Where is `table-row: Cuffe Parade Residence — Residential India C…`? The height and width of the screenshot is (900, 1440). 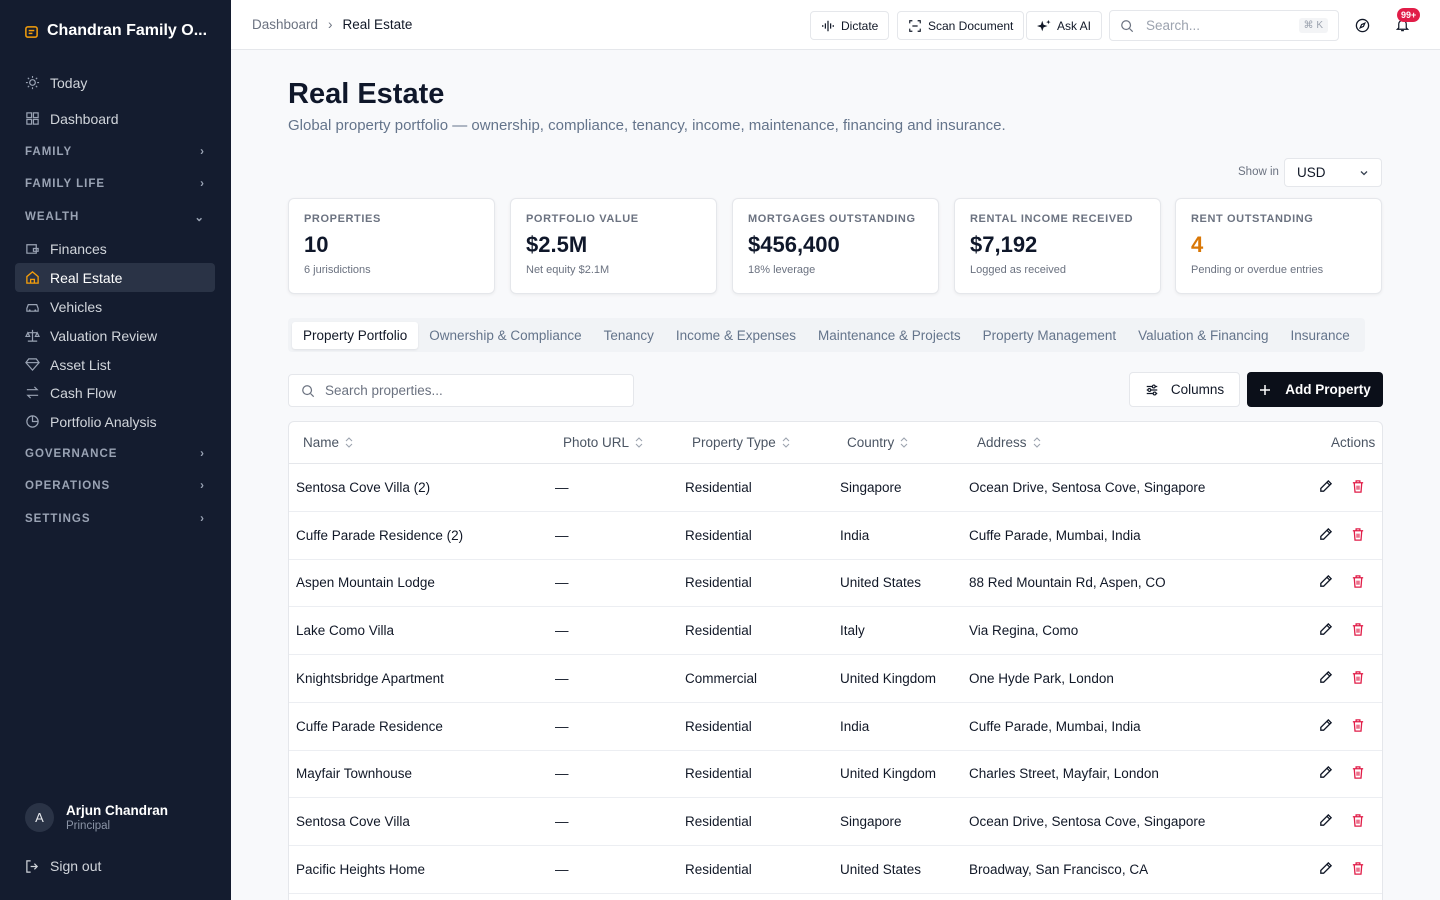
table-row: Cuffe Parade Residence — Residential India C… is located at coordinates (835, 727).